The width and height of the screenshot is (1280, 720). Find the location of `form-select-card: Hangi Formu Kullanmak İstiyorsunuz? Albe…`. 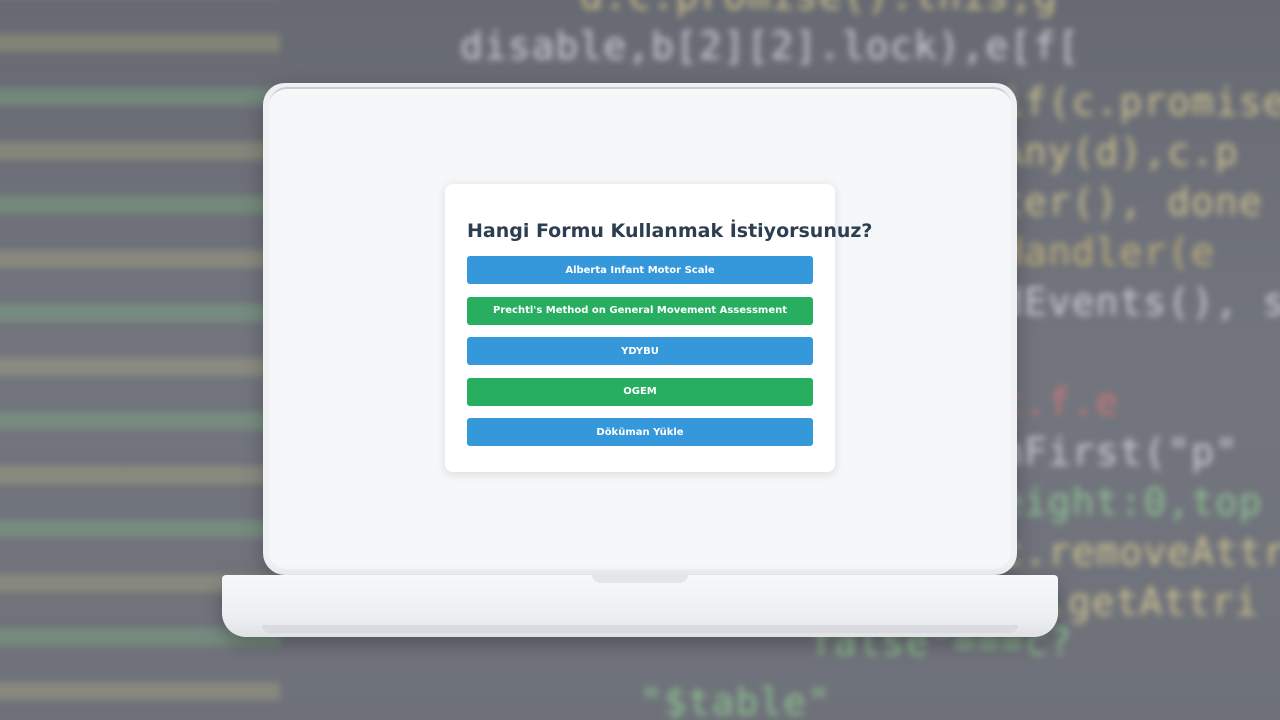

form-select-card: Hangi Formu Kullanmak İstiyorsunuz? Albe… is located at coordinates (659, 328).